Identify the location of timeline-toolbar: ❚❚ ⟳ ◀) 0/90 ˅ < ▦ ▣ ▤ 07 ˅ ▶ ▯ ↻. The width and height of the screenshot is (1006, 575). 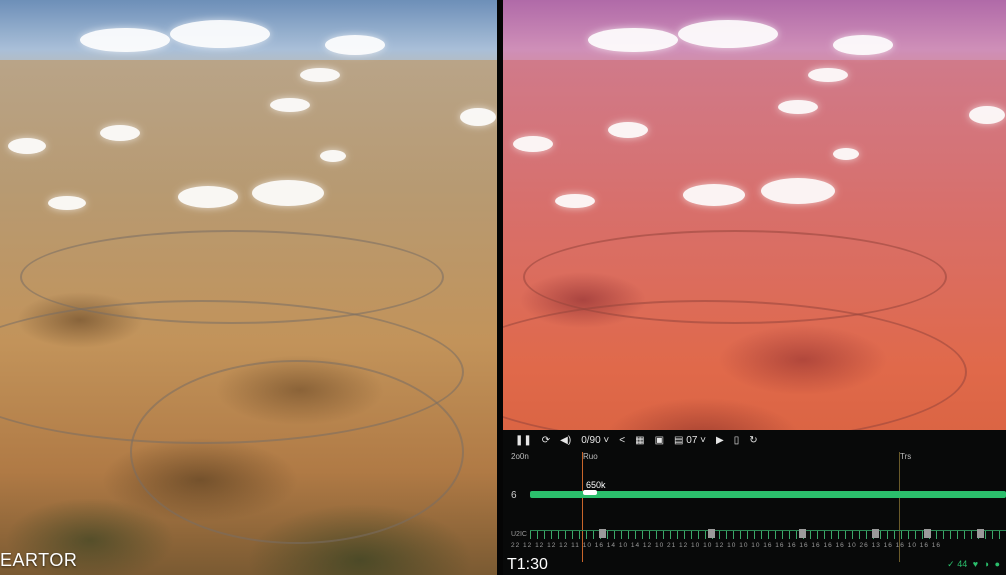
(754, 440).